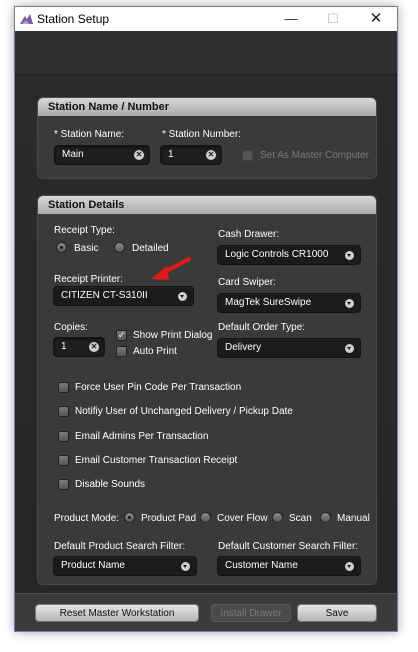  What do you see at coordinates (353, 518) in the screenshot?
I see `product-mode-option-label: Manual` at bounding box center [353, 518].